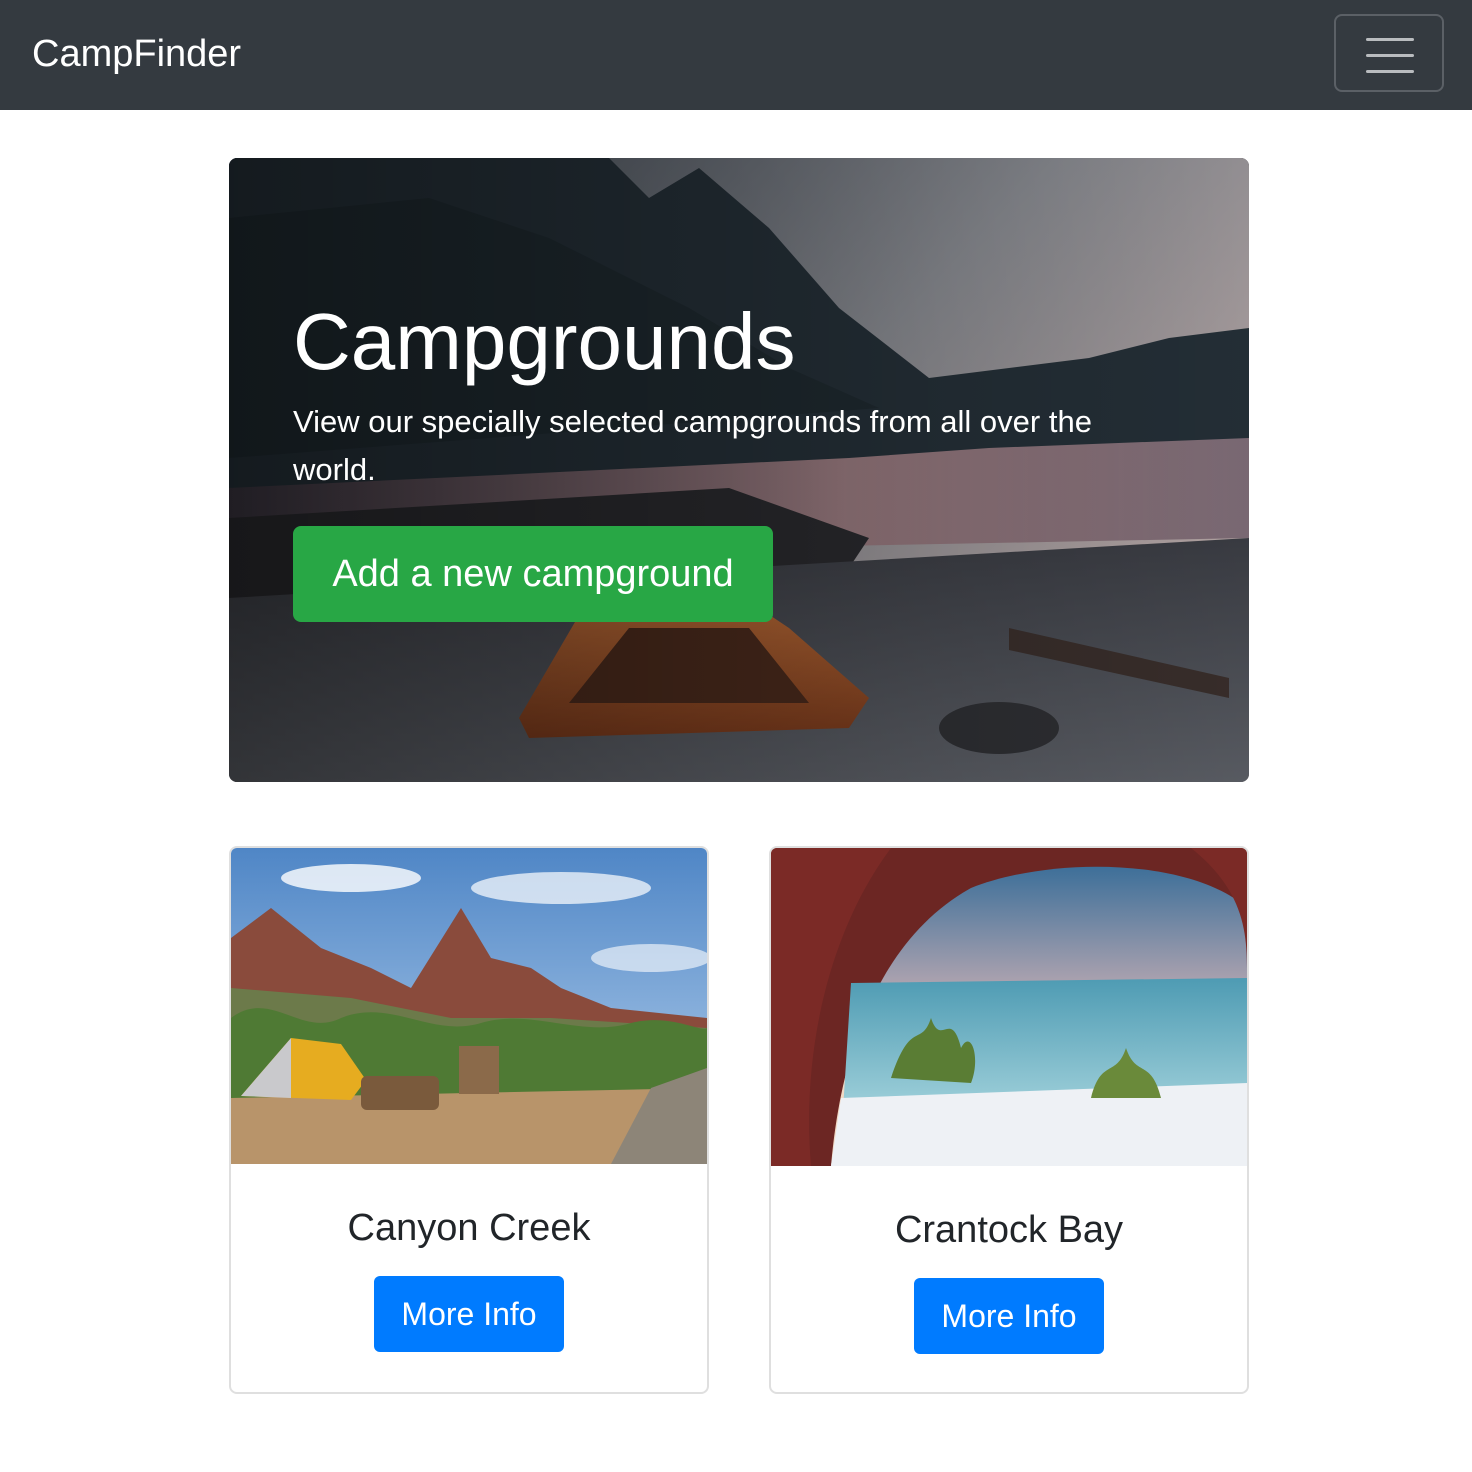 The width and height of the screenshot is (1472, 1472). Describe the element at coordinates (469, 1006) in the screenshot. I see `canyon-tent-photo` at that location.